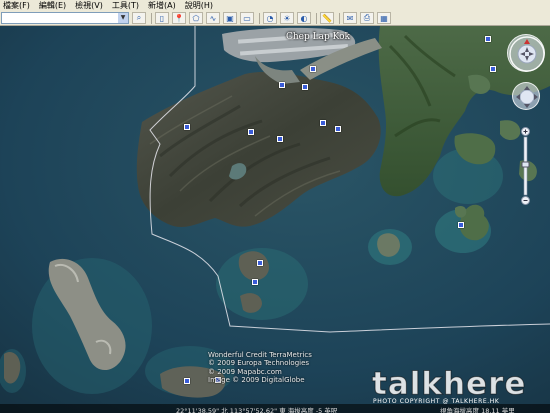 The image size is (550, 413). I want to click on place-label-chep-lap-kok: Chep Lap Kok, so click(318, 37).